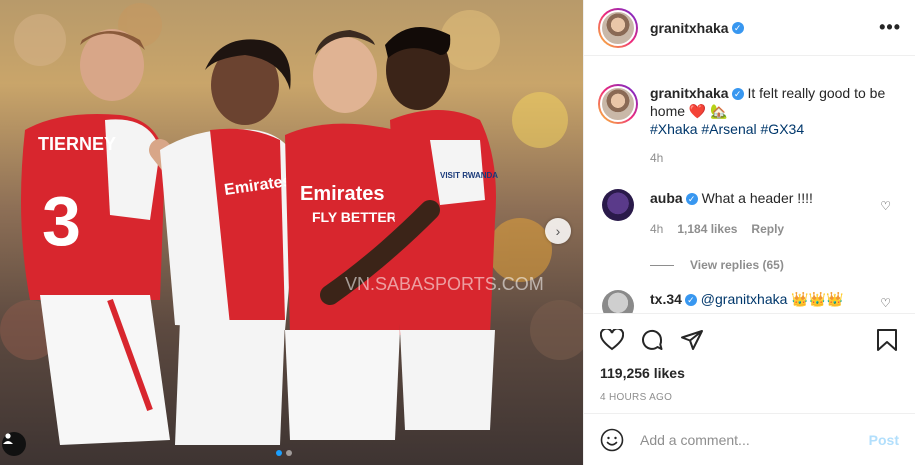 The height and width of the screenshot is (465, 915). I want to click on post-timestamp: 4 HOURS AGO, so click(636, 397).